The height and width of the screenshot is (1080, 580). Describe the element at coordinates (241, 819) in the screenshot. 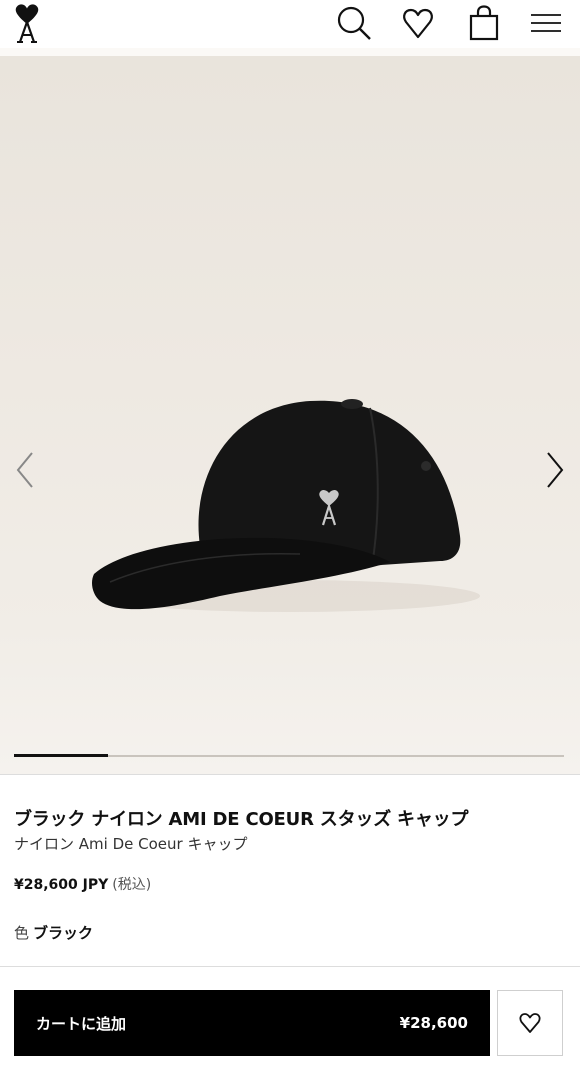

I see `product-title: ブラック ナイロン AMI DE COEUR スタッズ キャップ` at that location.